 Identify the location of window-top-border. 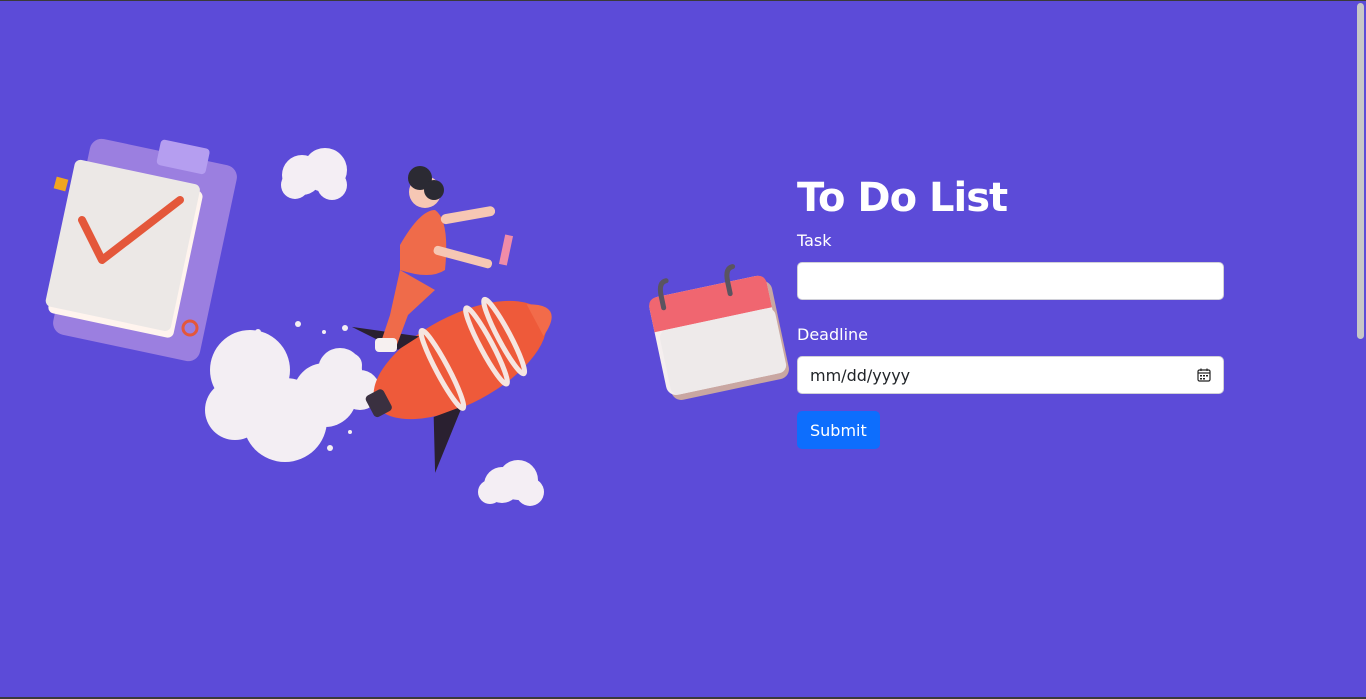
(683, 0).